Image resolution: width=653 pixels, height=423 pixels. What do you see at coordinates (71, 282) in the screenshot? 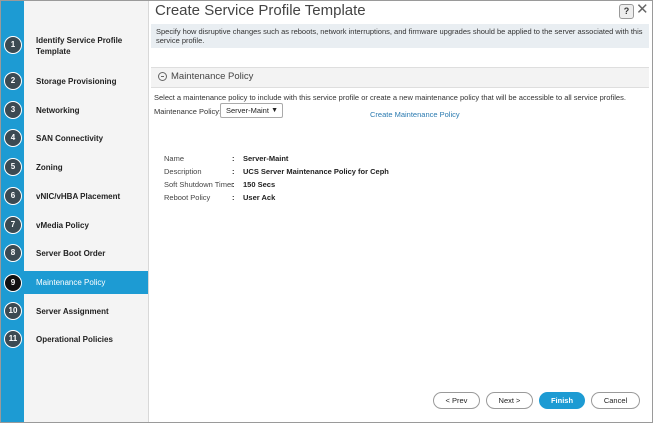
I see `step-label: Maintenance Policy` at bounding box center [71, 282].